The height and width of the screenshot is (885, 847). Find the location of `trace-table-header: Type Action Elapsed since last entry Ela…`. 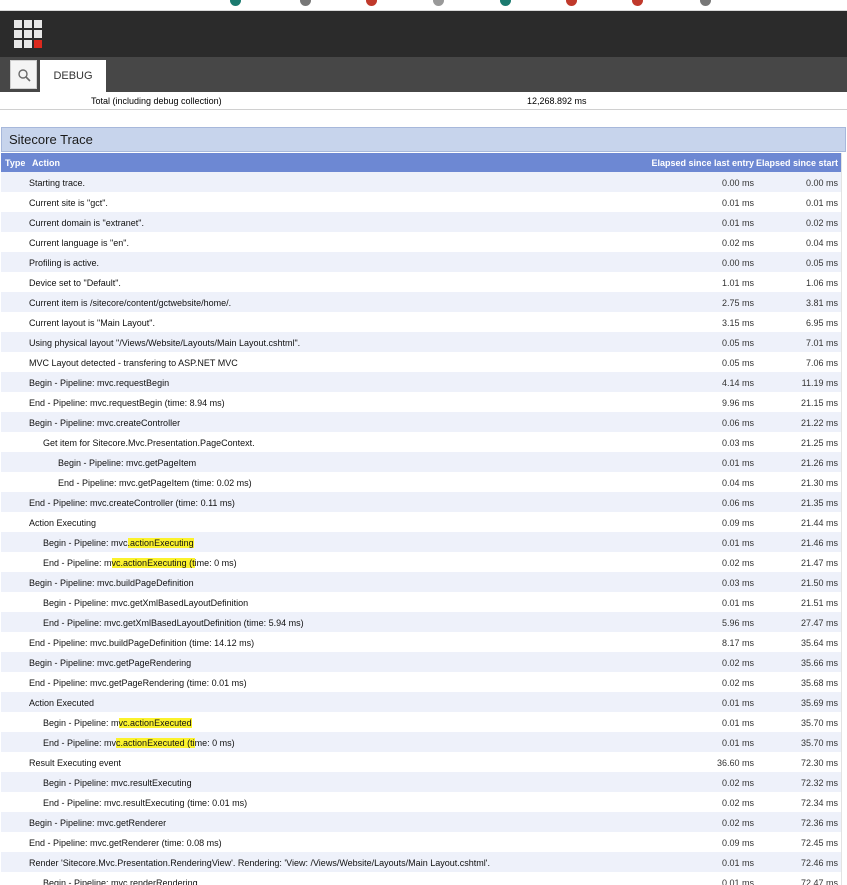

trace-table-header: Type Action Elapsed since last entry Ela… is located at coordinates (421, 162).